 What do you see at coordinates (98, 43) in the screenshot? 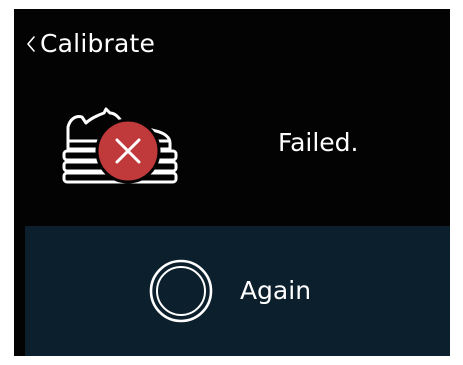
I see `page-title: Calibrate` at bounding box center [98, 43].